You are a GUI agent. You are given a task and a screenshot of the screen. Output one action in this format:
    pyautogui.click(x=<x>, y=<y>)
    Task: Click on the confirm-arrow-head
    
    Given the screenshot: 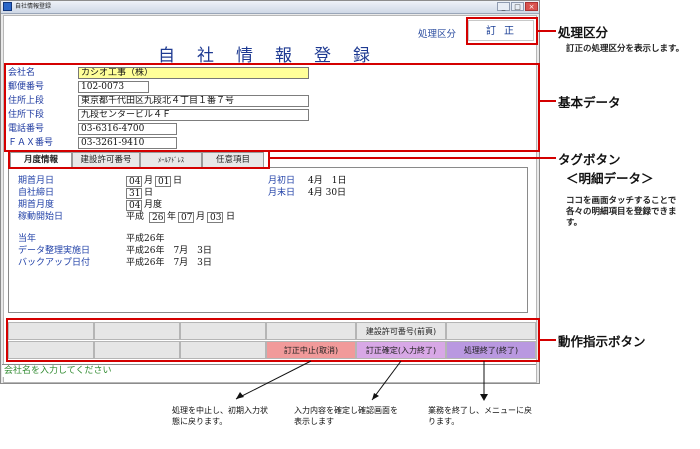 What is the action you would take?
    pyautogui.click(x=375, y=396)
    